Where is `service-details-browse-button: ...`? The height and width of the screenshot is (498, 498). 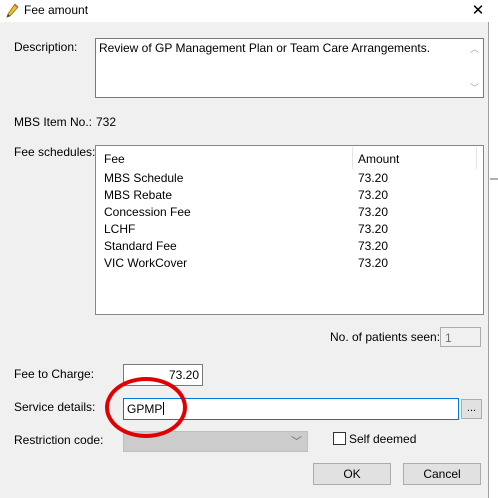
service-details-browse-button: ... is located at coordinates (471, 409).